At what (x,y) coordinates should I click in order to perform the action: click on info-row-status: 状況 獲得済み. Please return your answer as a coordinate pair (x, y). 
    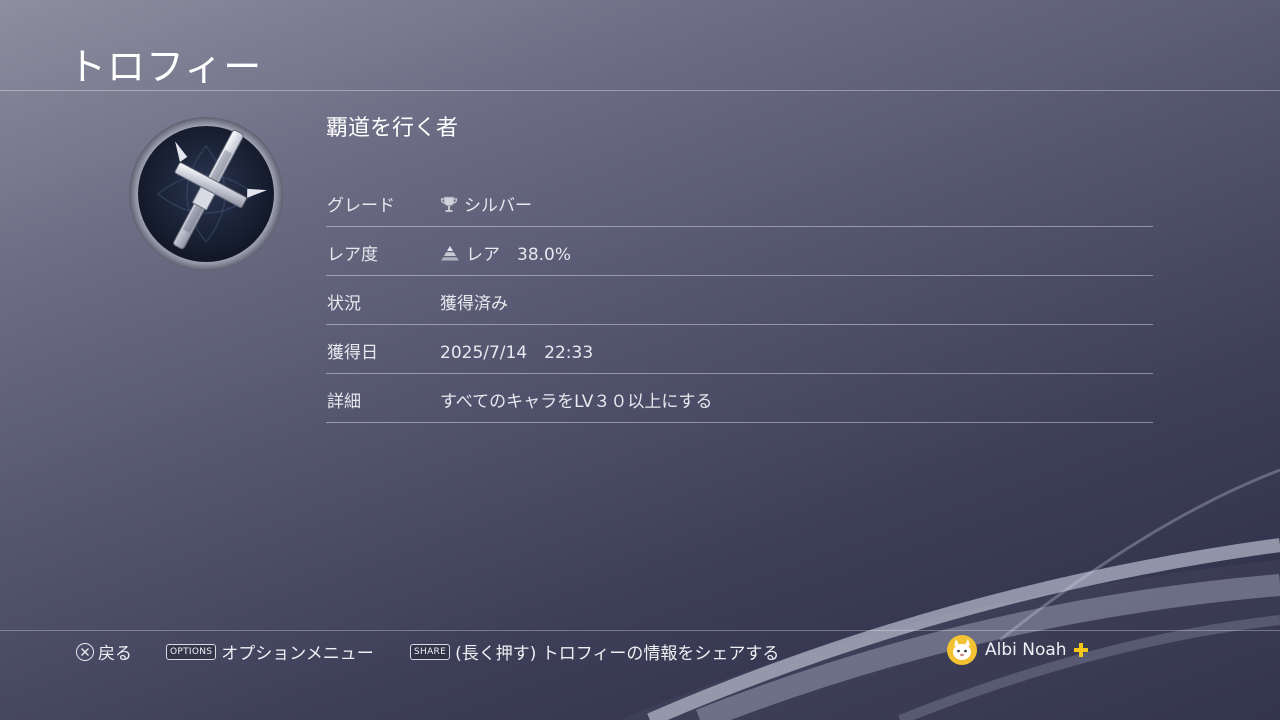
    Looking at the image, I should click on (739, 300).